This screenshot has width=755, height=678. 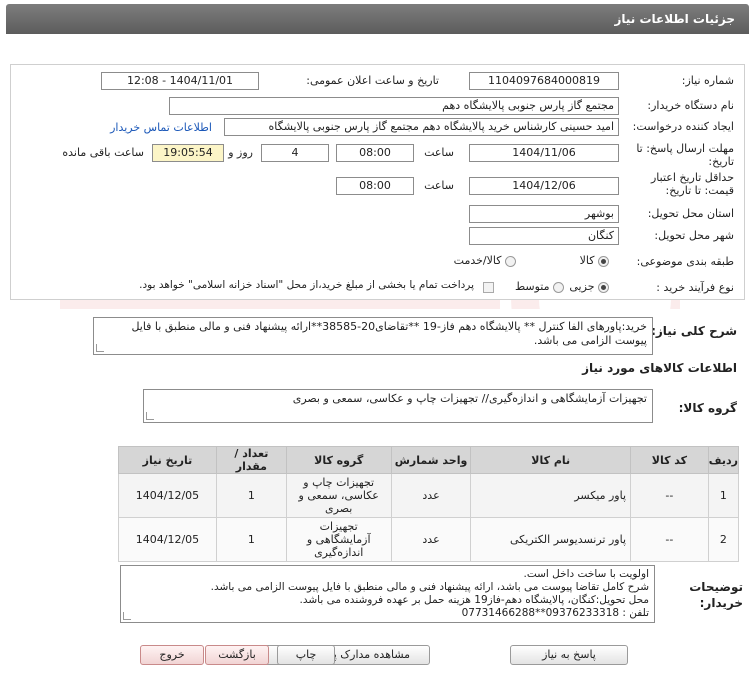 I want to click on city-label: شهر محل تحویل:, so click(x=694, y=235).